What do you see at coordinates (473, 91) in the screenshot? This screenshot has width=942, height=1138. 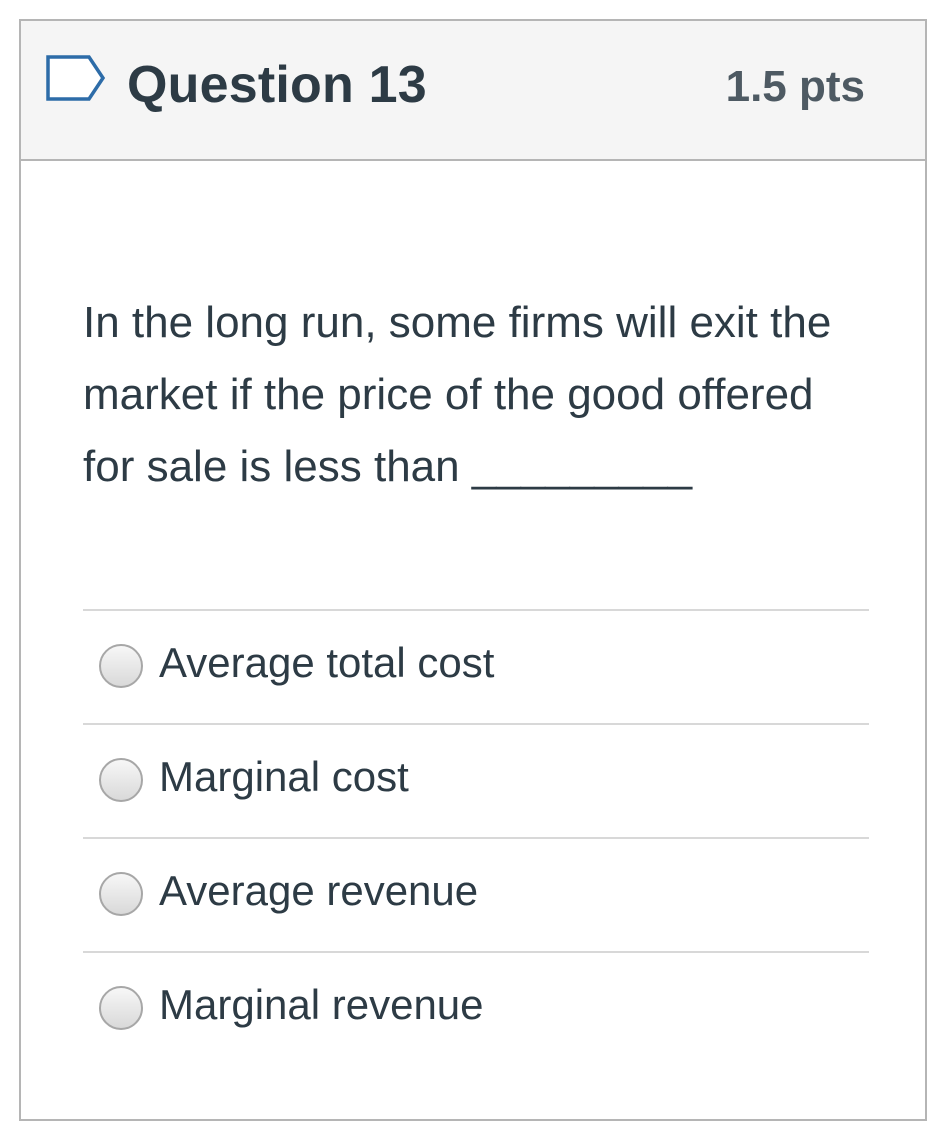 I see `question-header: Question 13 1.5 pts` at bounding box center [473, 91].